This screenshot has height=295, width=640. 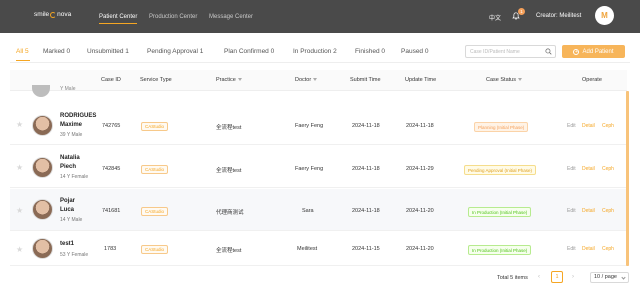 What do you see at coordinates (605, 277) in the screenshot?
I see `page-size-label: 10 / page` at bounding box center [605, 277].